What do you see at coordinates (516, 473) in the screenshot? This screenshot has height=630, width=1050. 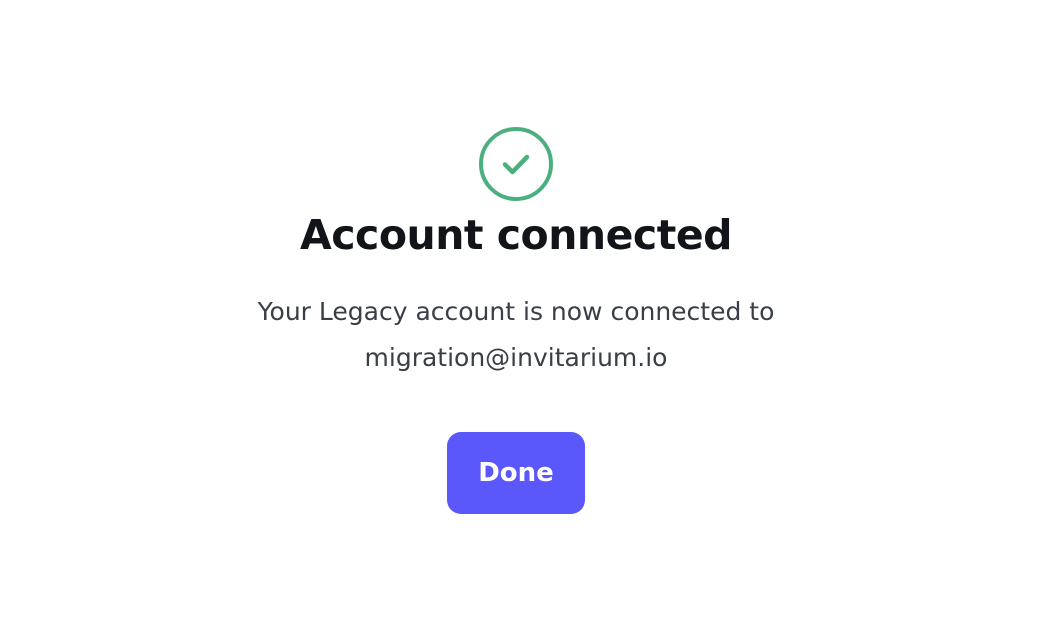 I see `done-button: Done` at bounding box center [516, 473].